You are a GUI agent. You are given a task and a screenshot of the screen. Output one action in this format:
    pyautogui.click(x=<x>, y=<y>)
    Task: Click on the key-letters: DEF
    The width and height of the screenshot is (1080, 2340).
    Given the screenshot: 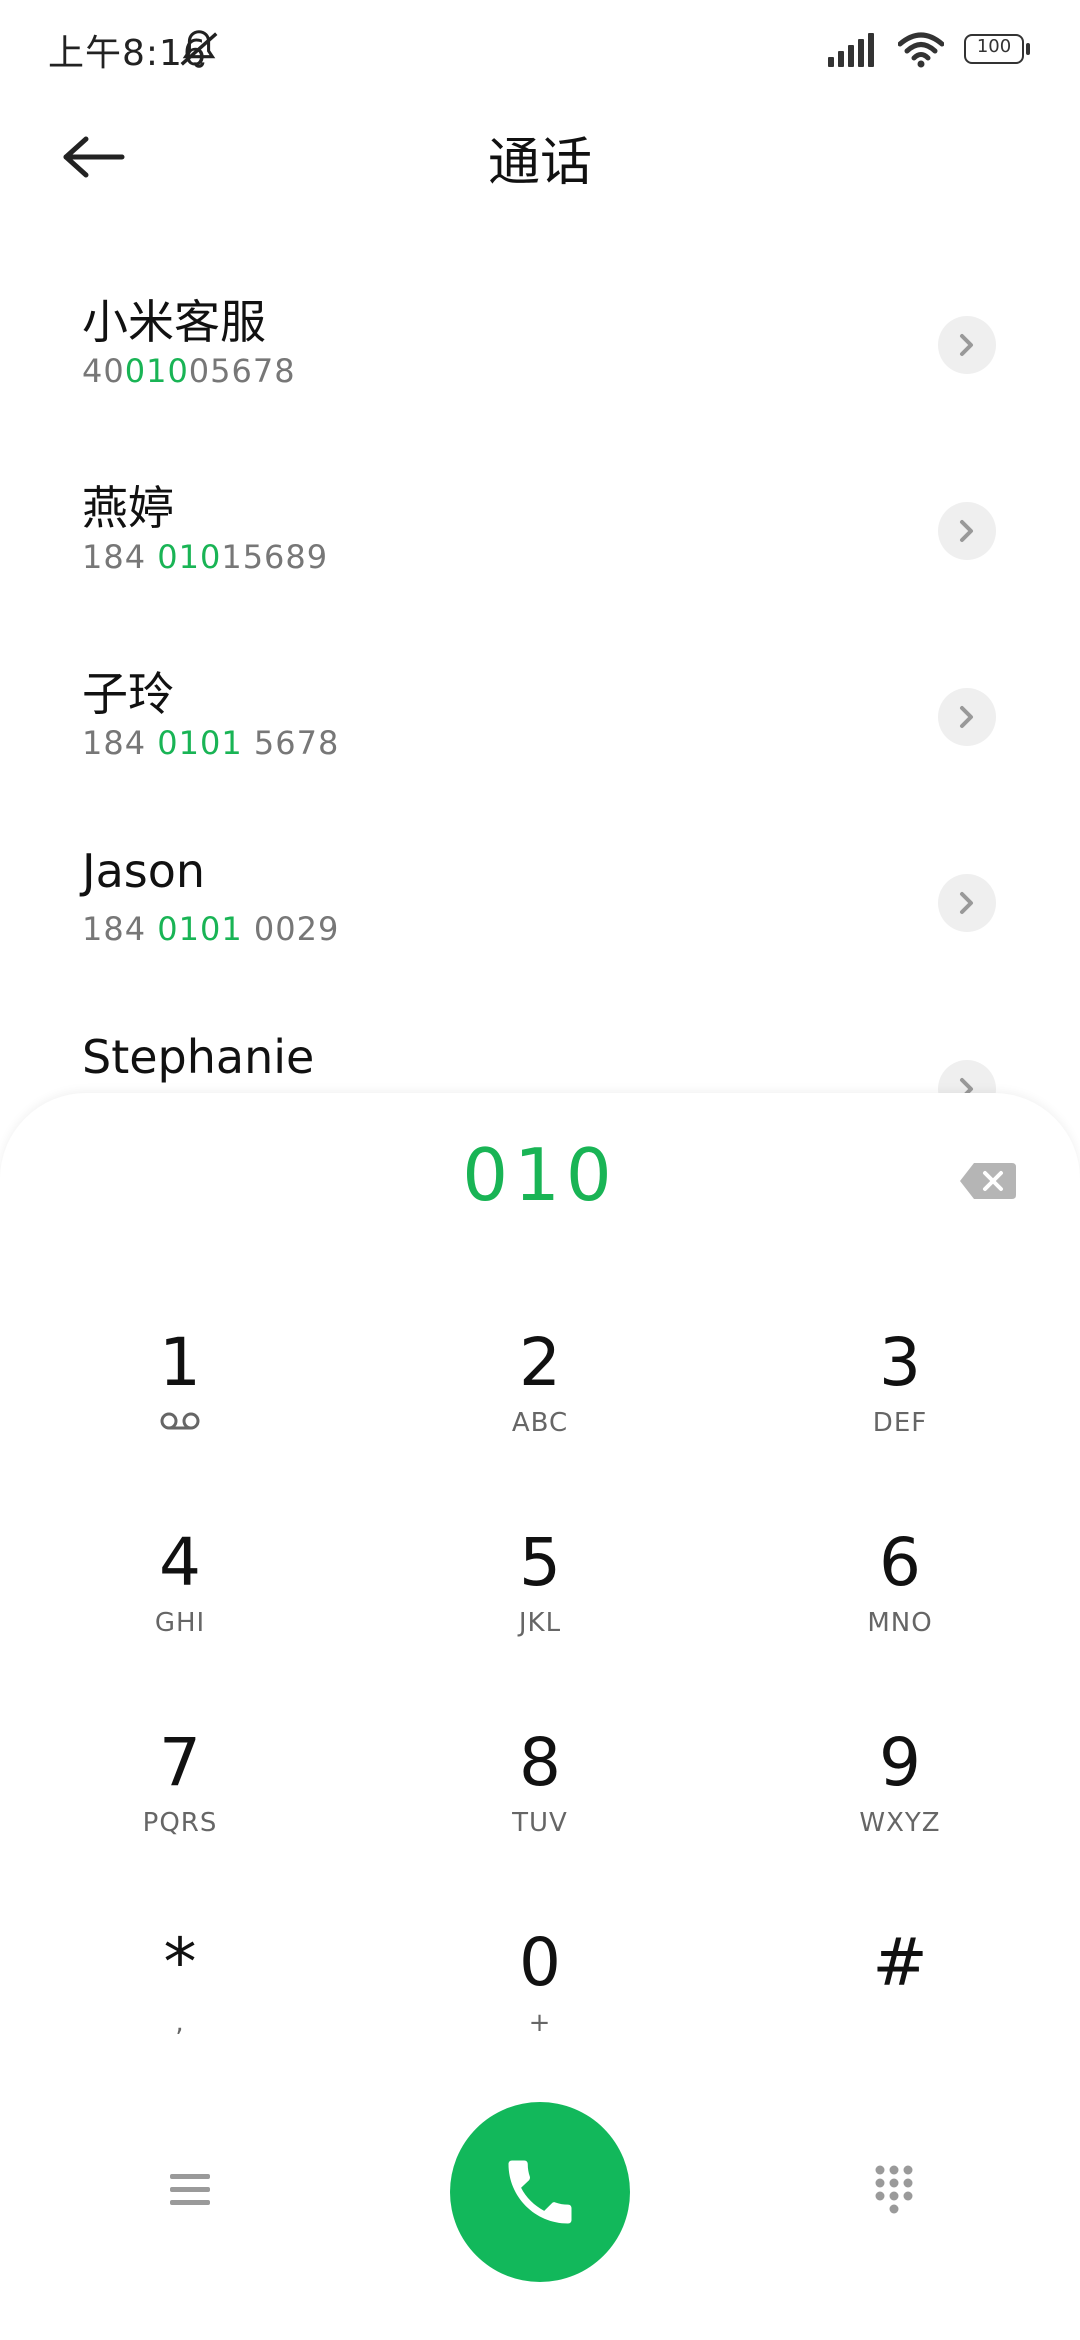 What is the action you would take?
    pyautogui.click(x=900, y=1423)
    